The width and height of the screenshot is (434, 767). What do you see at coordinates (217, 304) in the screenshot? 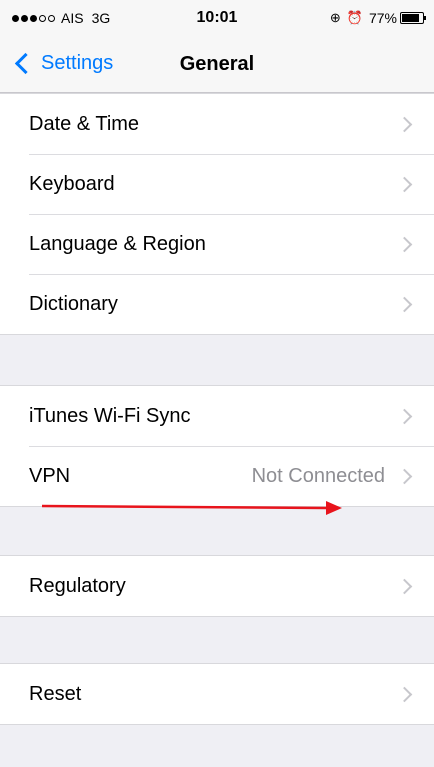
I see `row-dictionary: Dictionary` at bounding box center [217, 304].